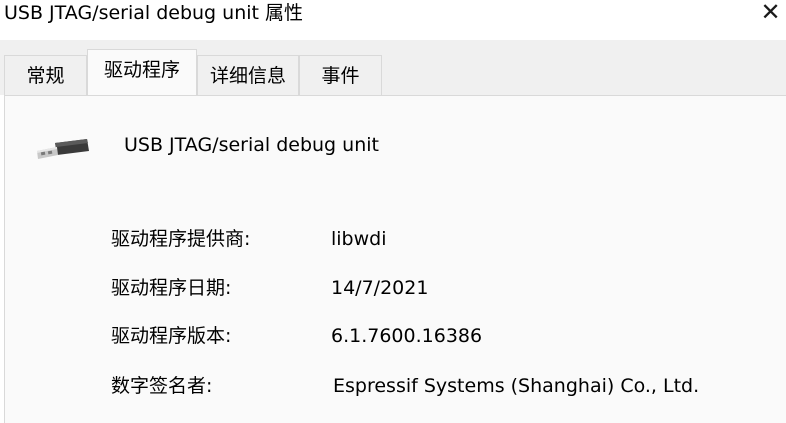 The image size is (786, 423). Describe the element at coordinates (181, 239) in the screenshot. I see `driver-provider-label: 驱动程序提供商:` at that location.